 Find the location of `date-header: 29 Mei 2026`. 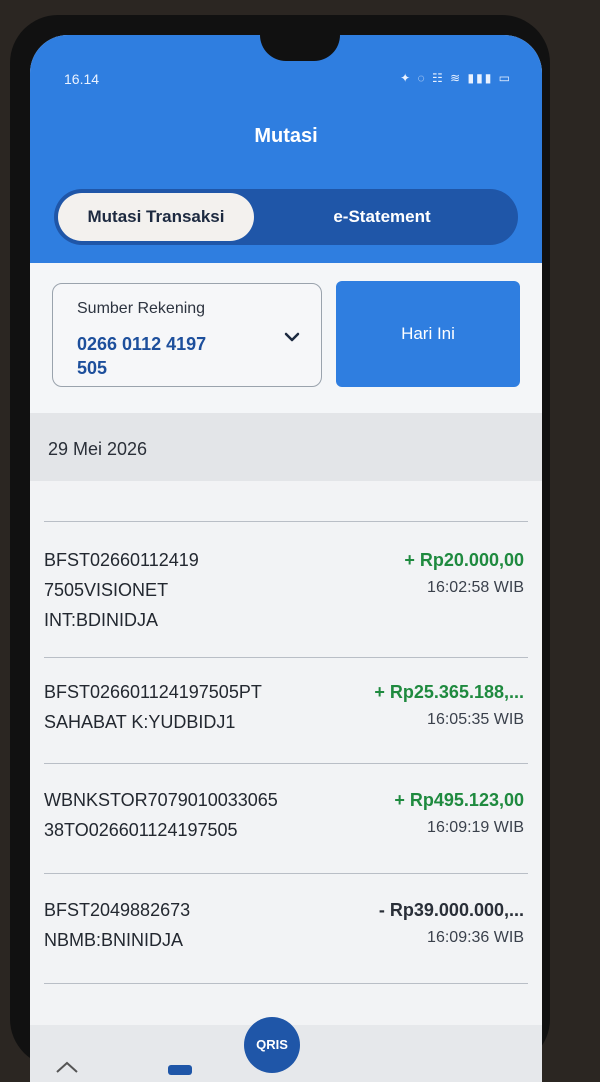

date-header: 29 Mei 2026 is located at coordinates (286, 447).